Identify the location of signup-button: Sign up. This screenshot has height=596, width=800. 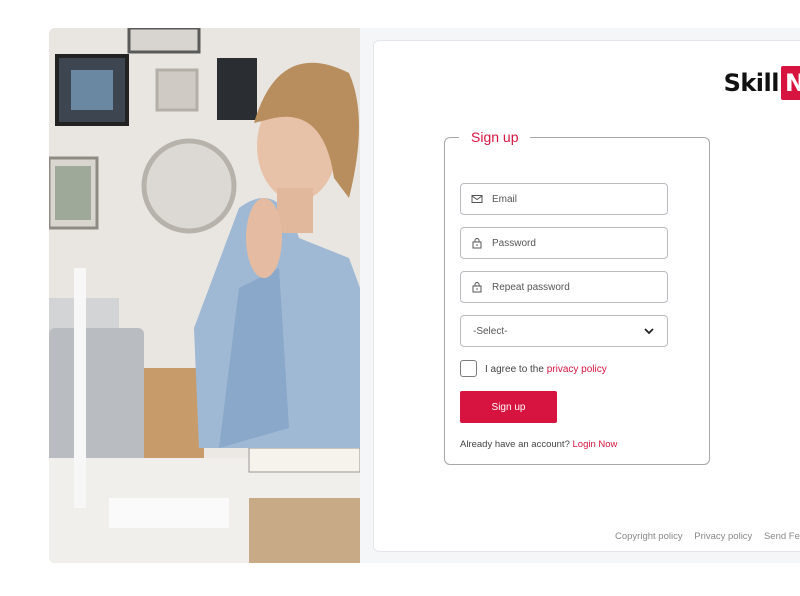
(508, 407).